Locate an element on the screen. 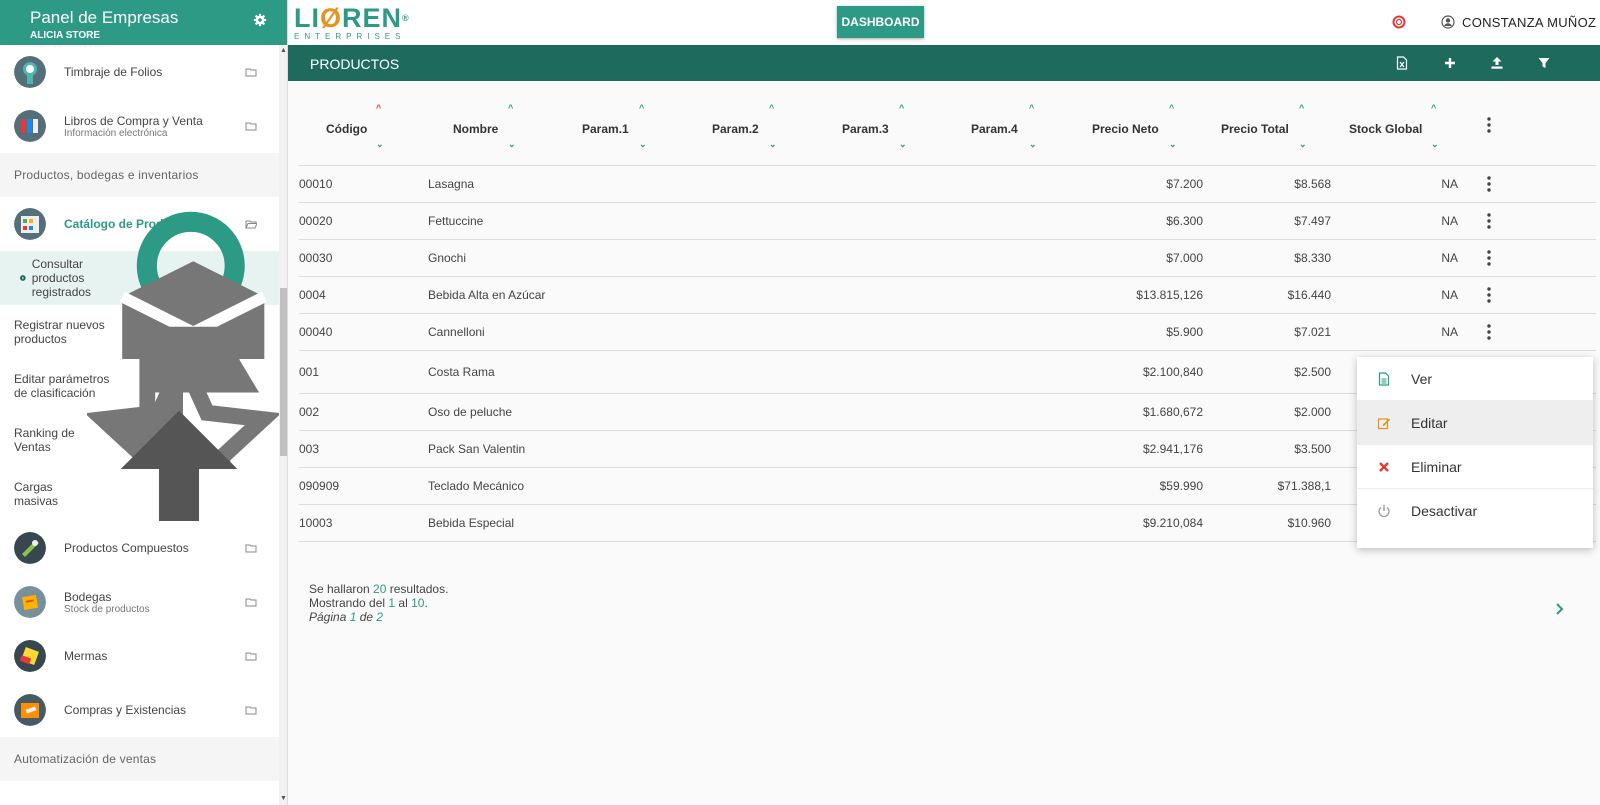 This screenshot has width=1600, height=805. filter-icon is located at coordinates (1544, 63).